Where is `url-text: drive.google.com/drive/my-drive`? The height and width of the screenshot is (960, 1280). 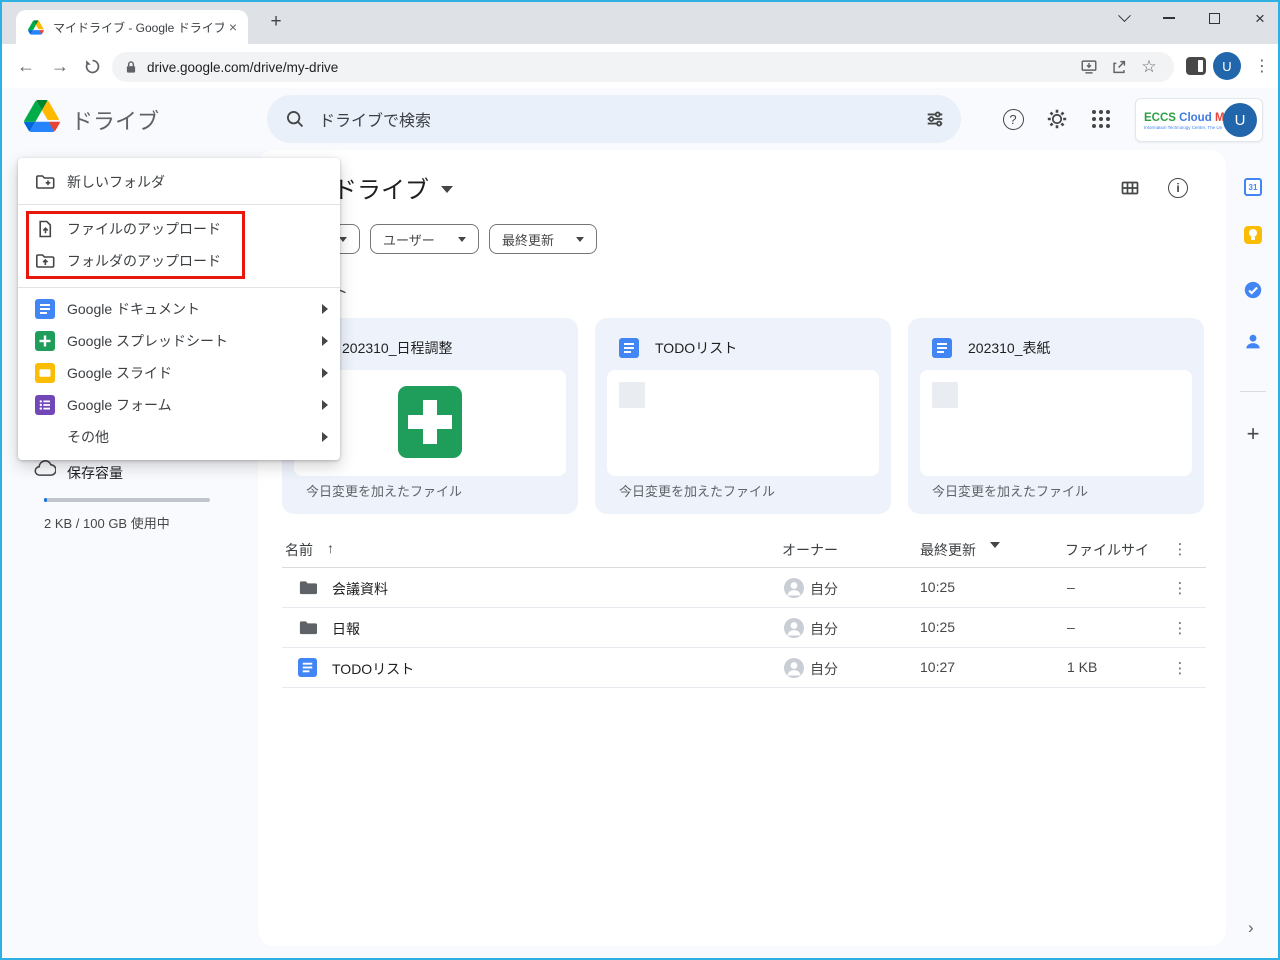
url-text: drive.google.com/drive/my-drive is located at coordinates (243, 67).